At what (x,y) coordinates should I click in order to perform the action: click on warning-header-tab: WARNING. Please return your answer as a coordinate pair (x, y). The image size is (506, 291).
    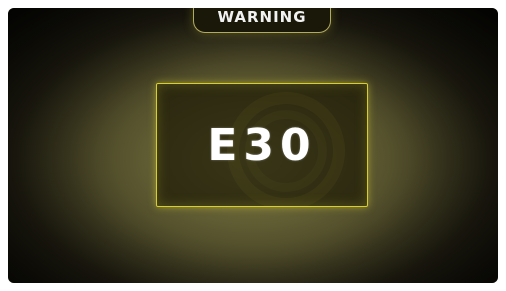
    Looking at the image, I should click on (262, 20).